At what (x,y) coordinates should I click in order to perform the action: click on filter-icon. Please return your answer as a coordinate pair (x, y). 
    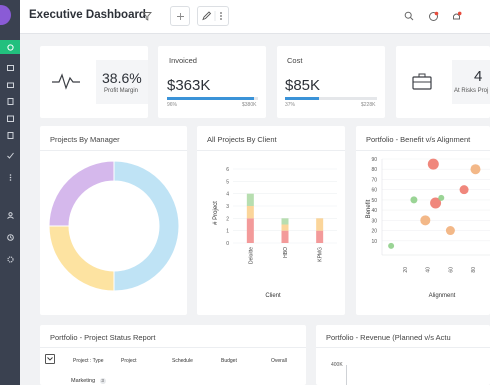
    Looking at the image, I should click on (147, 16).